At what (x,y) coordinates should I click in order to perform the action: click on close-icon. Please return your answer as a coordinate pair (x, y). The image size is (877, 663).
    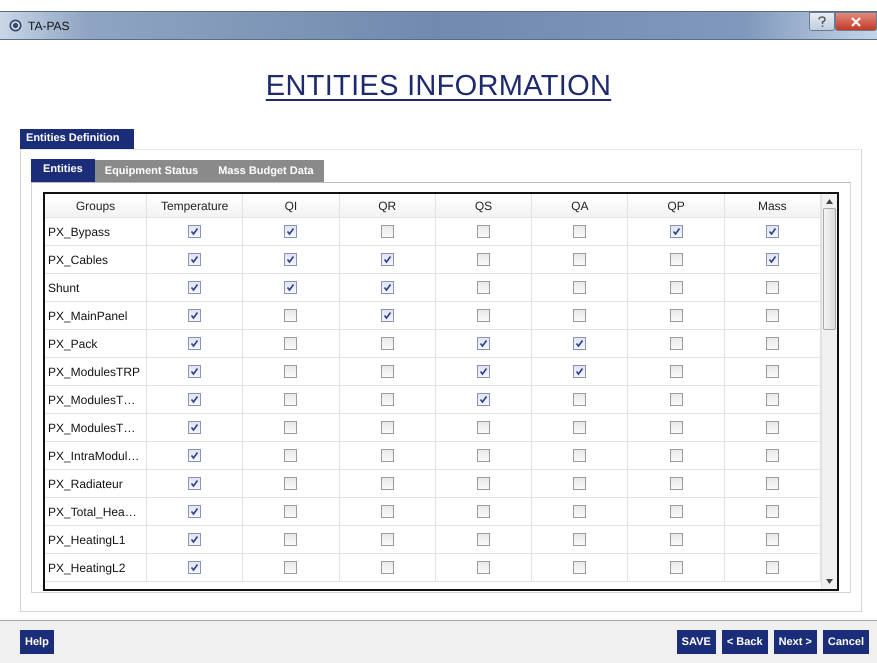
    Looking at the image, I should click on (856, 21).